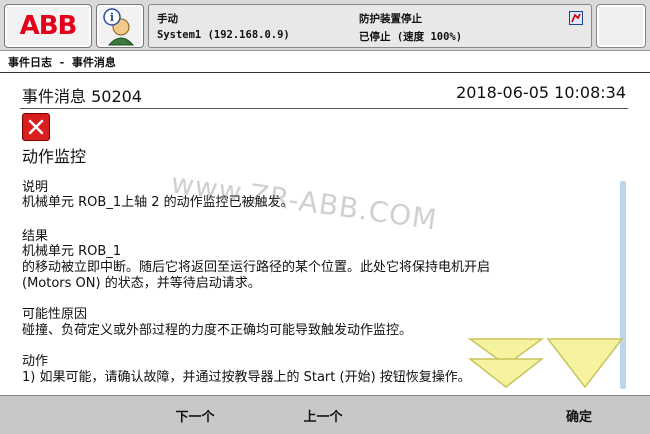 This screenshot has width=650, height=434. Describe the element at coordinates (62, 62) in the screenshot. I see `breadcrumb-text: 事件日志 - 事件消息` at that location.